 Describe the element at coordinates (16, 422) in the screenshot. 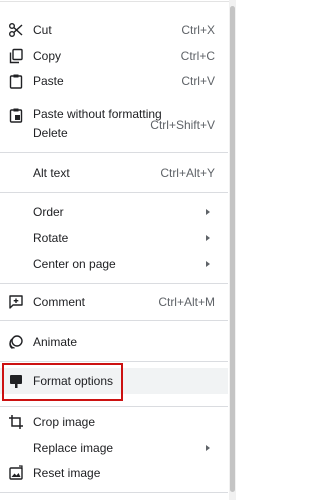

I see `crop-icon` at that location.